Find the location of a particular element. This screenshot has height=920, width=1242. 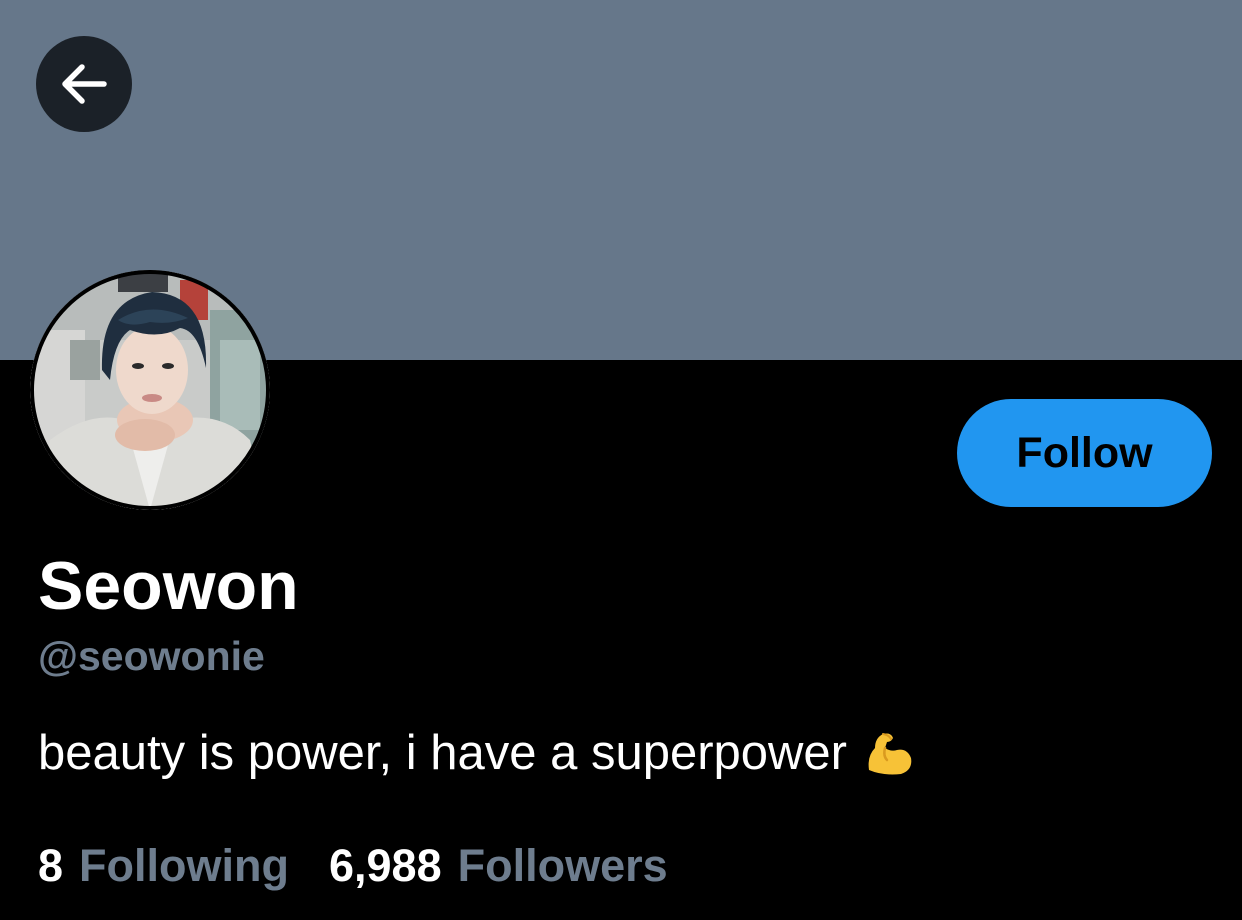

avatar-photo is located at coordinates (150, 390).